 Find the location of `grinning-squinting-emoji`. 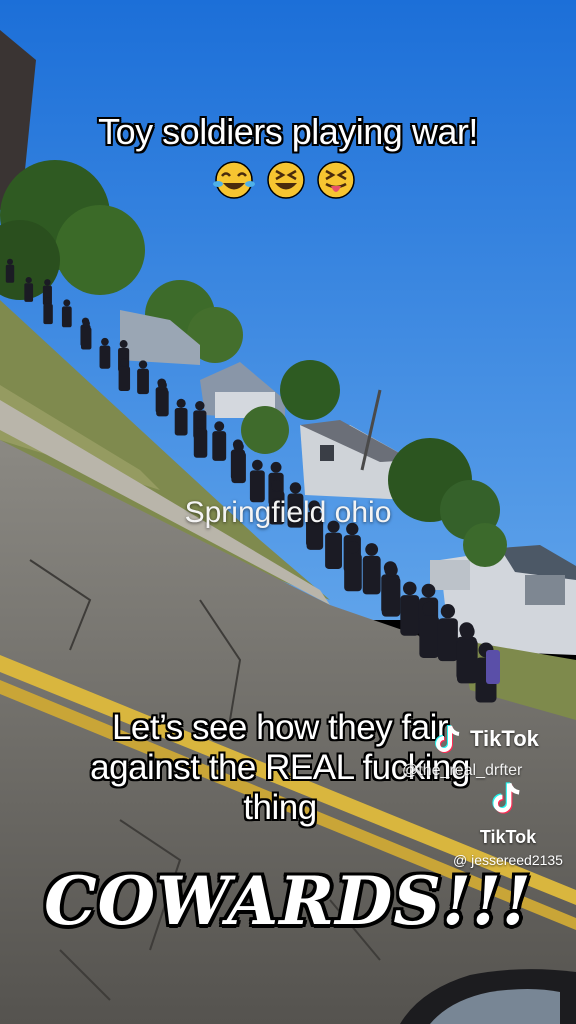

grinning-squinting-emoji is located at coordinates (286, 182).